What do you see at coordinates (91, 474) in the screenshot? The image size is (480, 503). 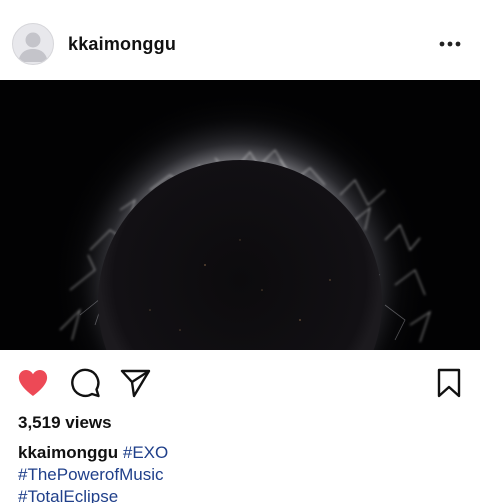 I see `hashtag-thepowerofmusic: #ThePowerofMusic` at bounding box center [91, 474].